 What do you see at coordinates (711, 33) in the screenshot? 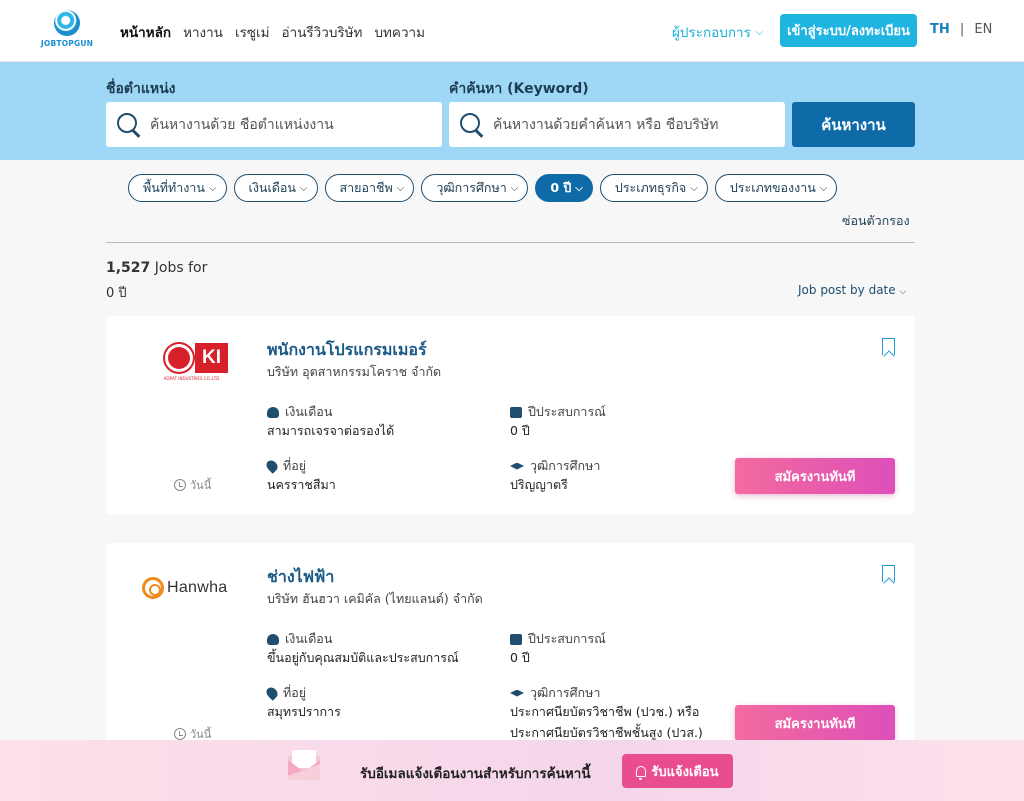
I see `employer-label: ผู้ประกอบการ` at bounding box center [711, 33].